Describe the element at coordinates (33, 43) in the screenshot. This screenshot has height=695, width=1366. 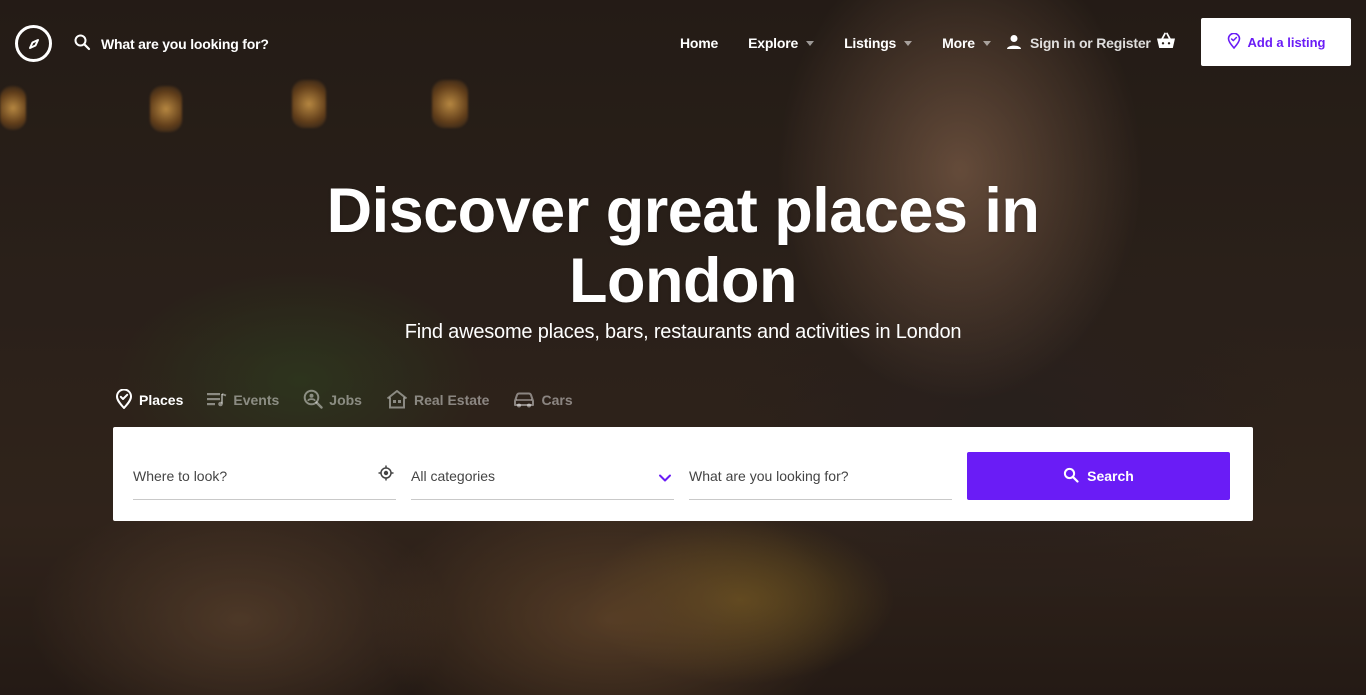
I see `compass-logo-icon` at that location.